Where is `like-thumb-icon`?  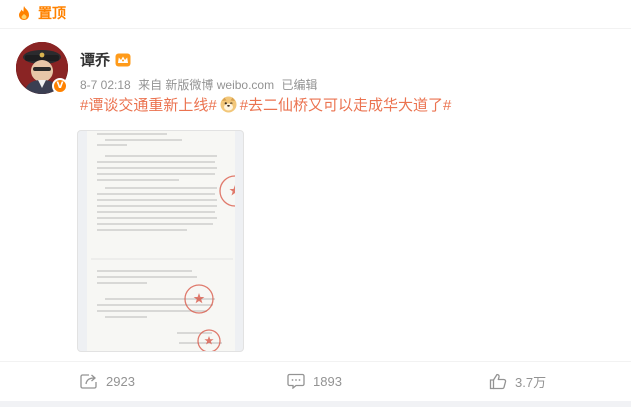 like-thumb-icon is located at coordinates (498, 381).